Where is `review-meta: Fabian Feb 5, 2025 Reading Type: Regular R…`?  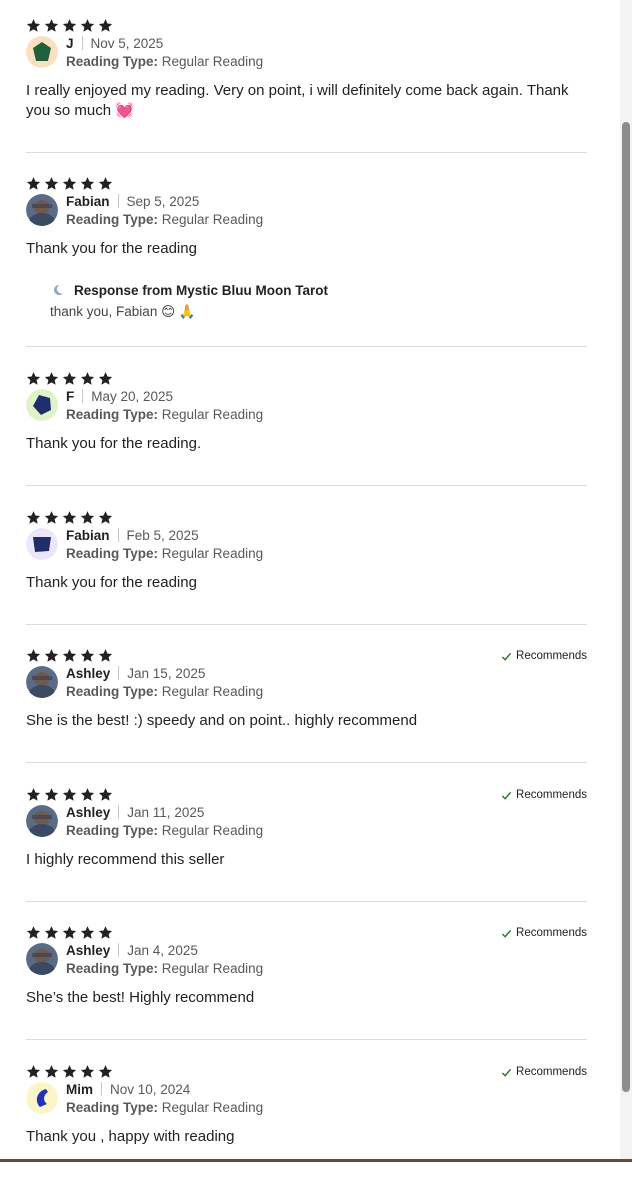
review-meta: Fabian Feb 5, 2025 Reading Type: Regular R… is located at coordinates (164, 545).